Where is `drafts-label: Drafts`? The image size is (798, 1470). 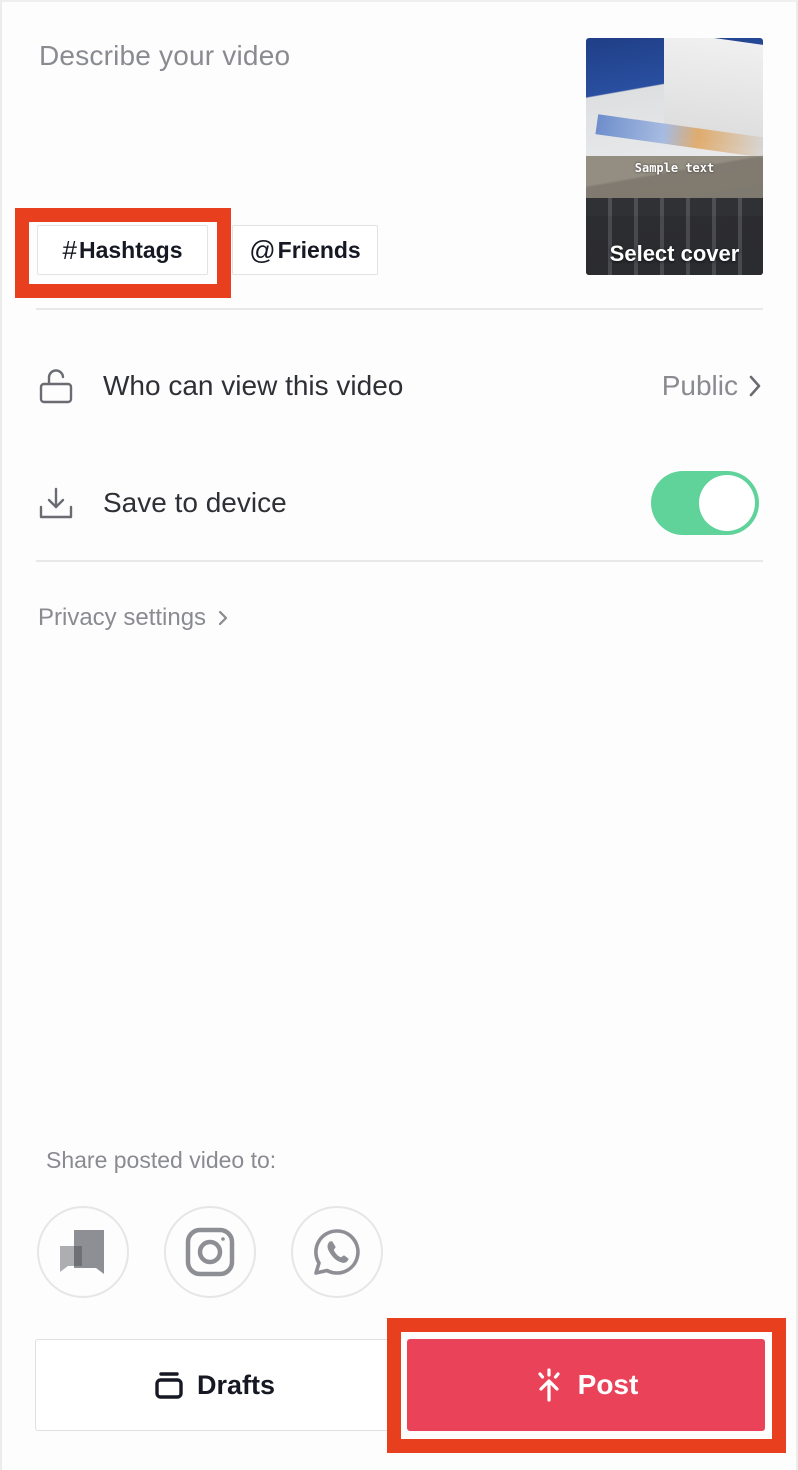
drafts-label: Drafts is located at coordinates (236, 1384).